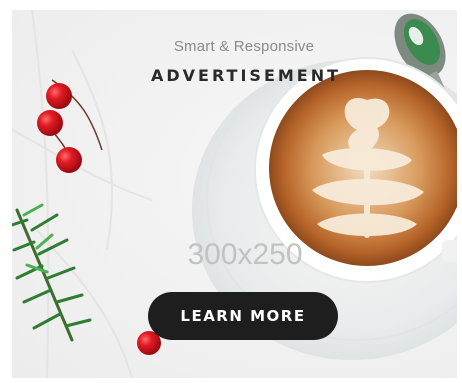 The height and width of the screenshot is (383, 462). What do you see at coordinates (246, 75) in the screenshot?
I see `ad-headline: ADVERTISEMENT` at bounding box center [246, 75].